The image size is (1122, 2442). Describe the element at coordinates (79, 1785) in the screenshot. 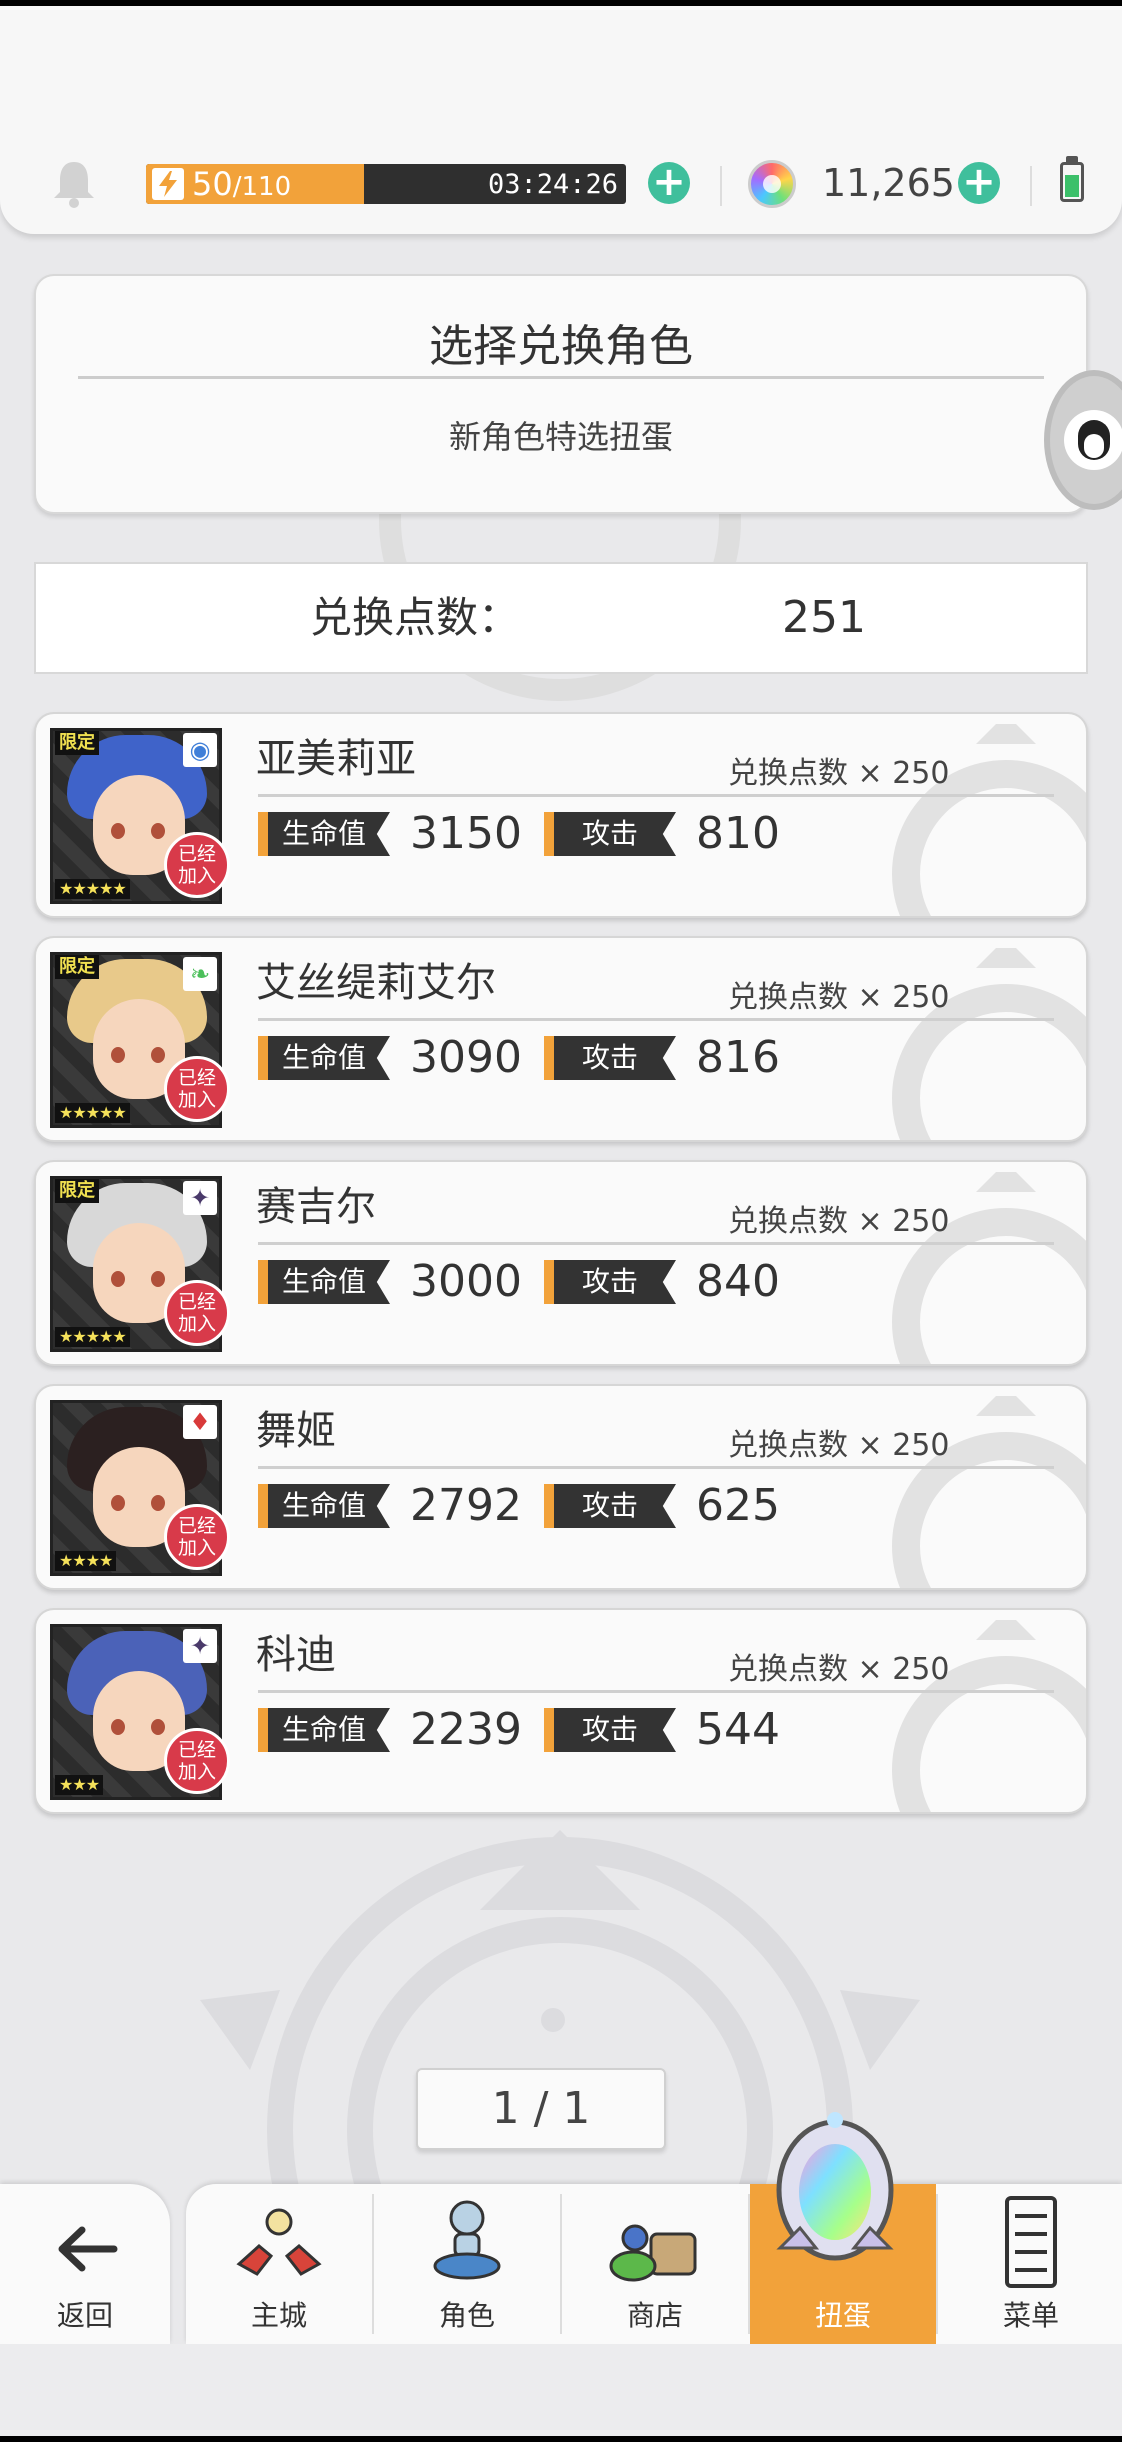

I see `rarity-stars: ★★★` at that location.